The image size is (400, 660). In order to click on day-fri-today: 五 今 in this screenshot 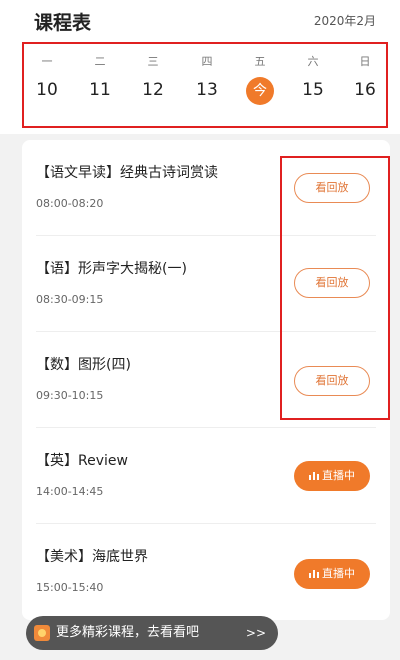, I will do `click(260, 79)`.